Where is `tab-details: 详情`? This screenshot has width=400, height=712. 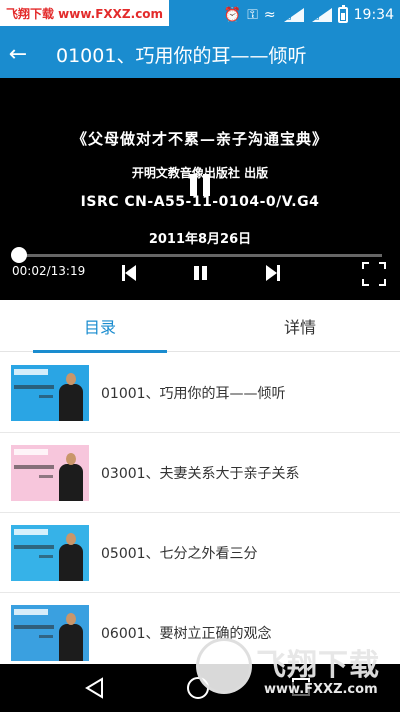 tab-details: 详情 is located at coordinates (300, 326).